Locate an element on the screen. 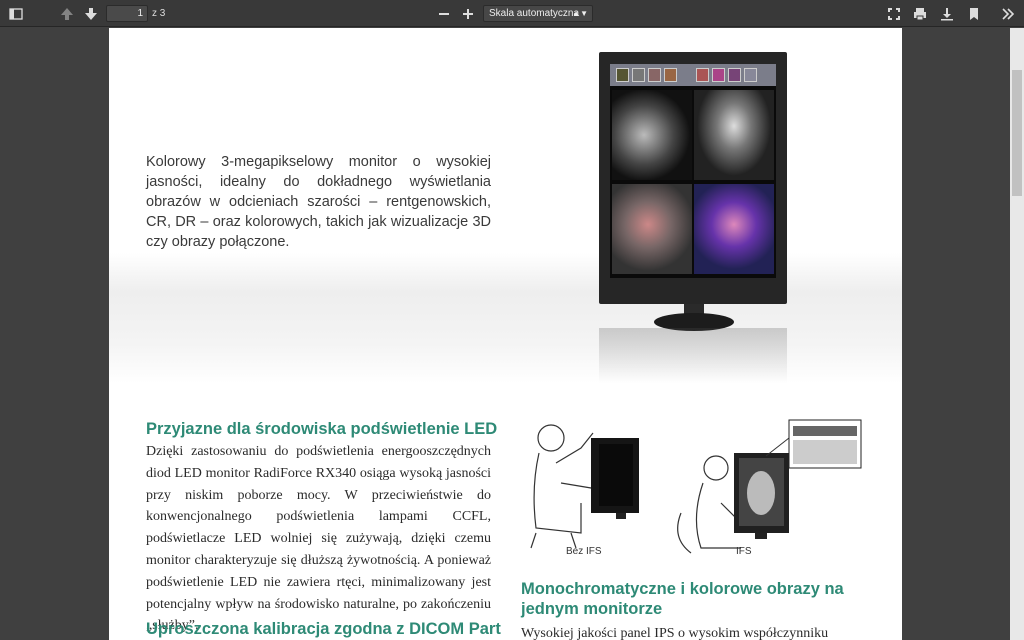 This screenshot has height=640, width=1024. page-down-icon is located at coordinates (91, 14).